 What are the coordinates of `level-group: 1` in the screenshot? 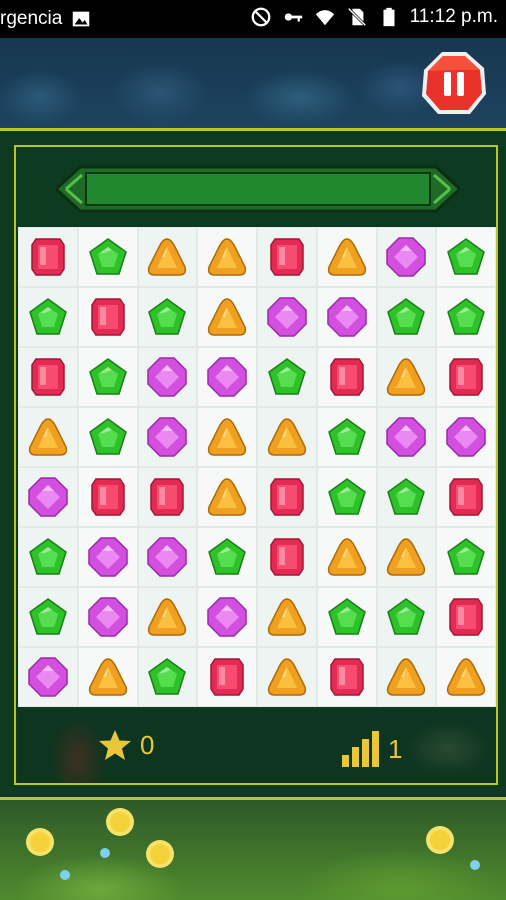 It's located at (371, 749).